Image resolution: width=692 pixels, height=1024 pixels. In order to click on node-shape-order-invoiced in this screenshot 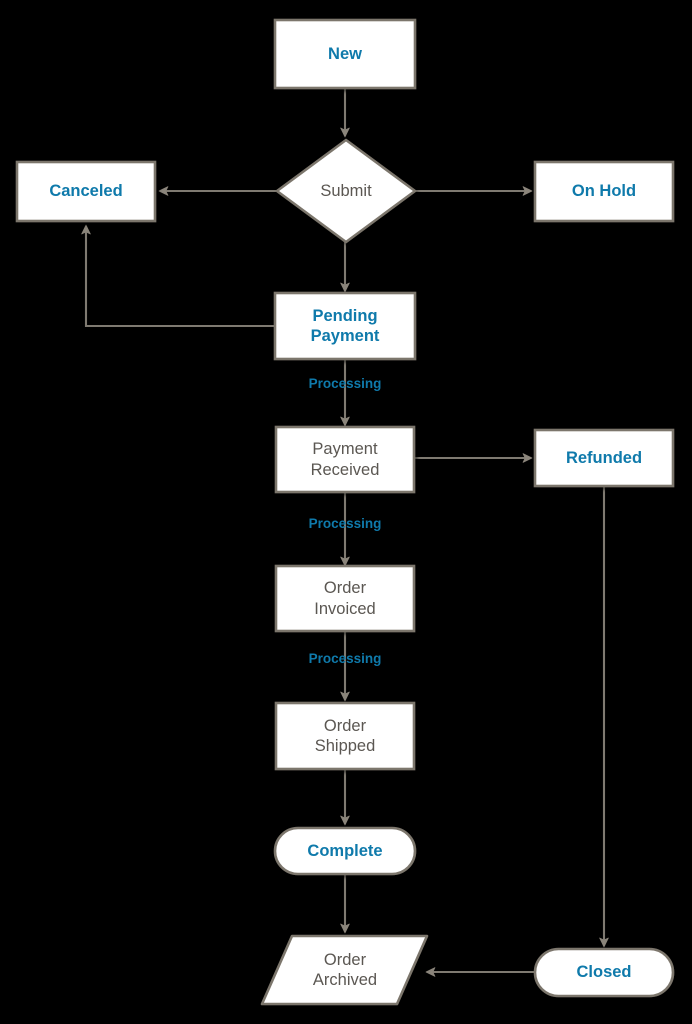, I will do `click(345, 598)`.